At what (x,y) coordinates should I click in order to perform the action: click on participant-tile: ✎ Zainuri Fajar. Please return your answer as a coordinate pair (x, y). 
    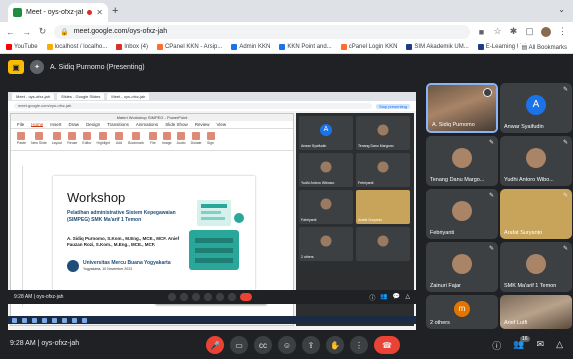
    Looking at the image, I should click on (462, 267).